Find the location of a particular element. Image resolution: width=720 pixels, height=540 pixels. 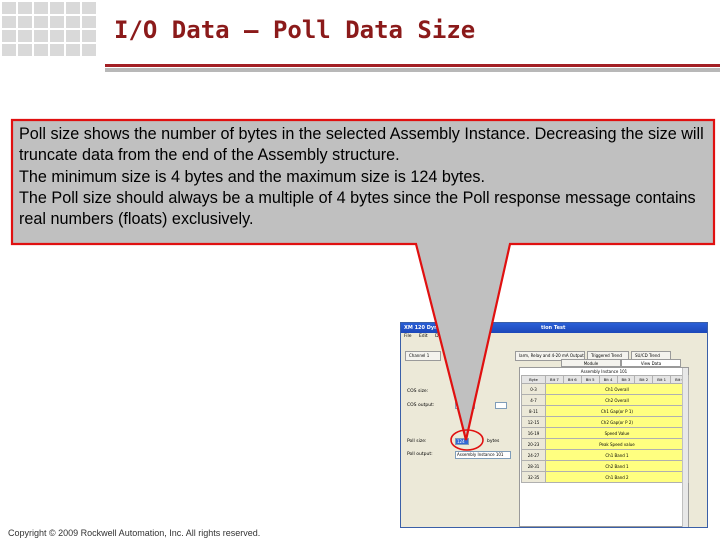

byte-range-cell: 0-3 is located at coordinates (533, 389).